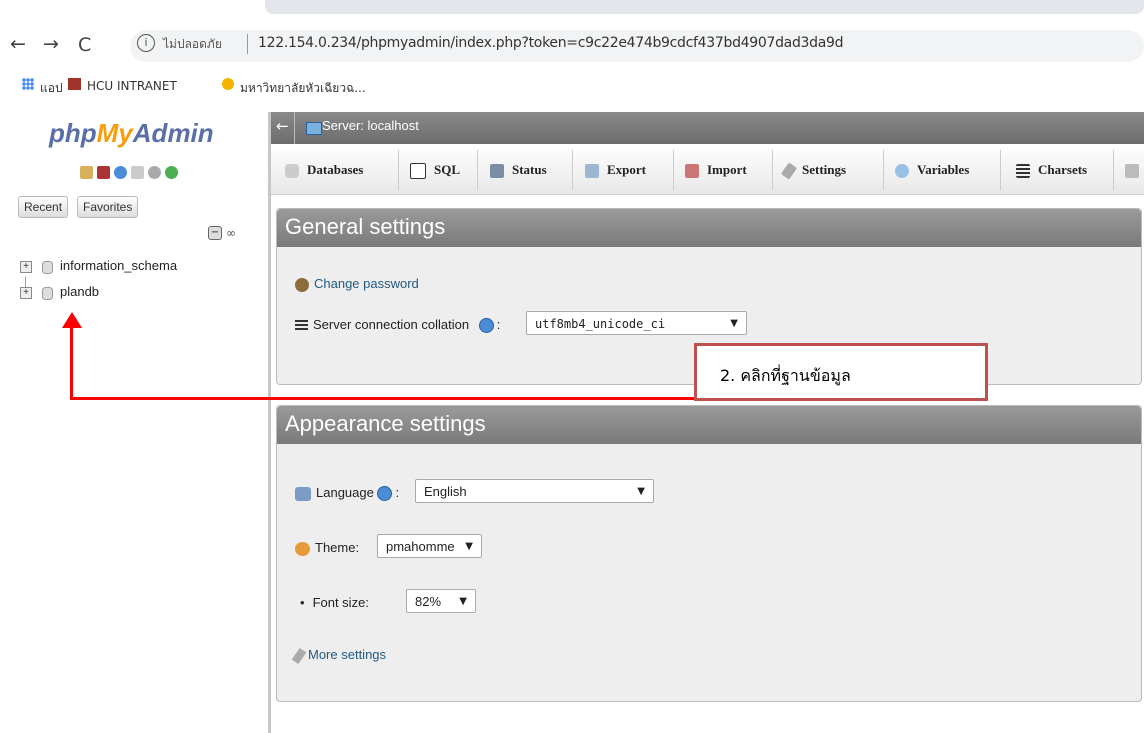 The image size is (1144, 733). Describe the element at coordinates (43, 207) in the screenshot. I see `tab-recent: Recent` at that location.